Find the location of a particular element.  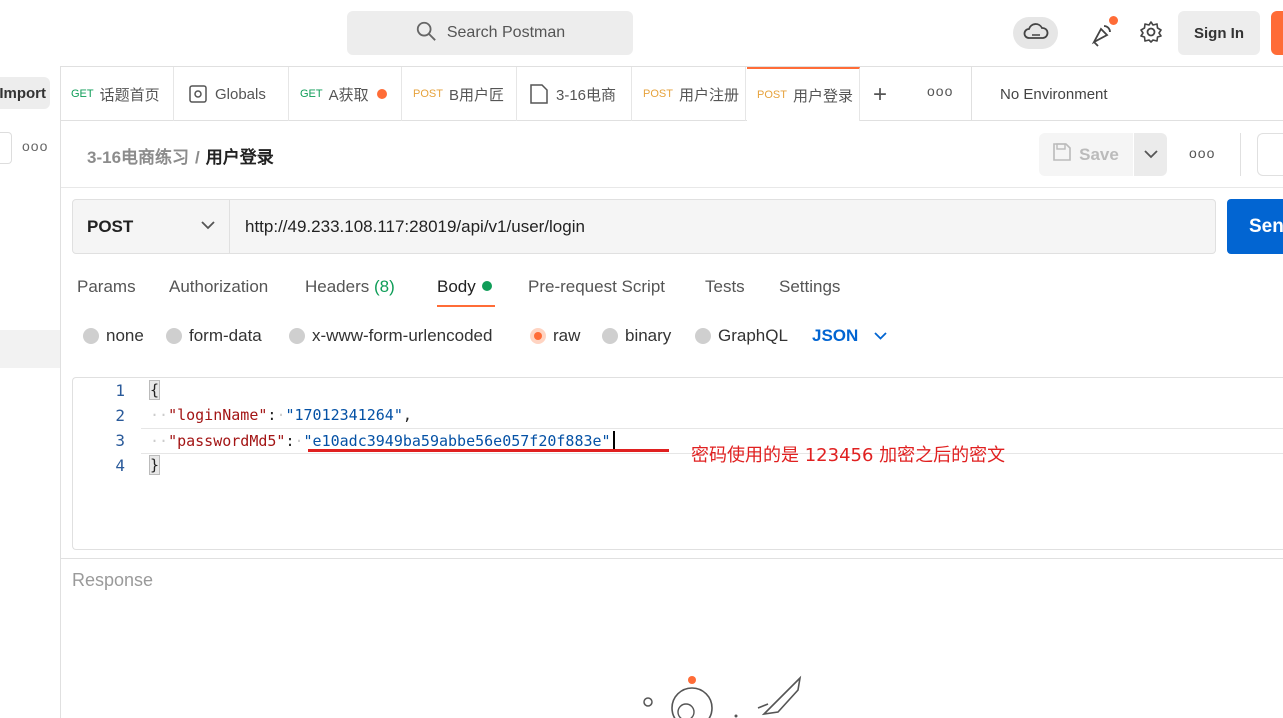

edit-button is located at coordinates (1270, 154).